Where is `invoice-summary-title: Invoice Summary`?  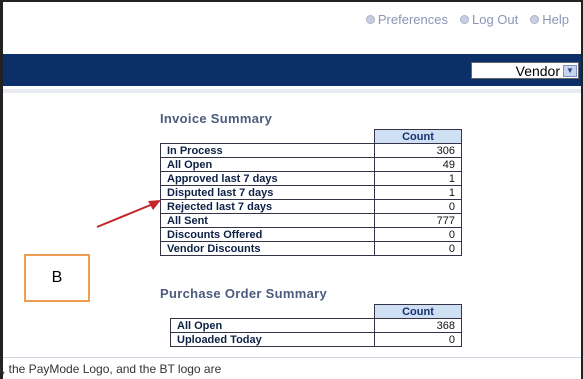 invoice-summary-title: Invoice Summary is located at coordinates (216, 118).